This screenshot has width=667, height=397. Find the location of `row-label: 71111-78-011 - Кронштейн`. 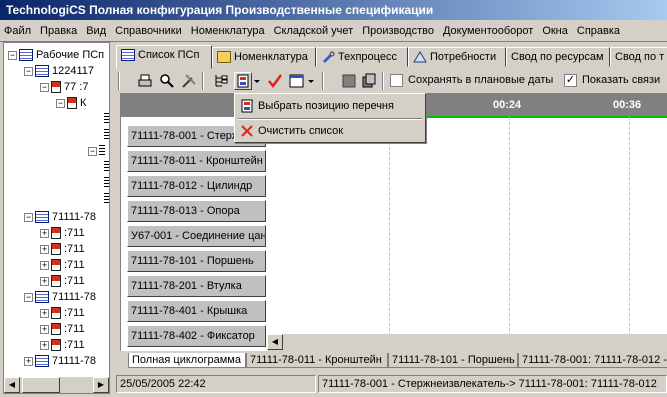

row-label: 71111-78-011 - Кронштейн is located at coordinates (196, 161).